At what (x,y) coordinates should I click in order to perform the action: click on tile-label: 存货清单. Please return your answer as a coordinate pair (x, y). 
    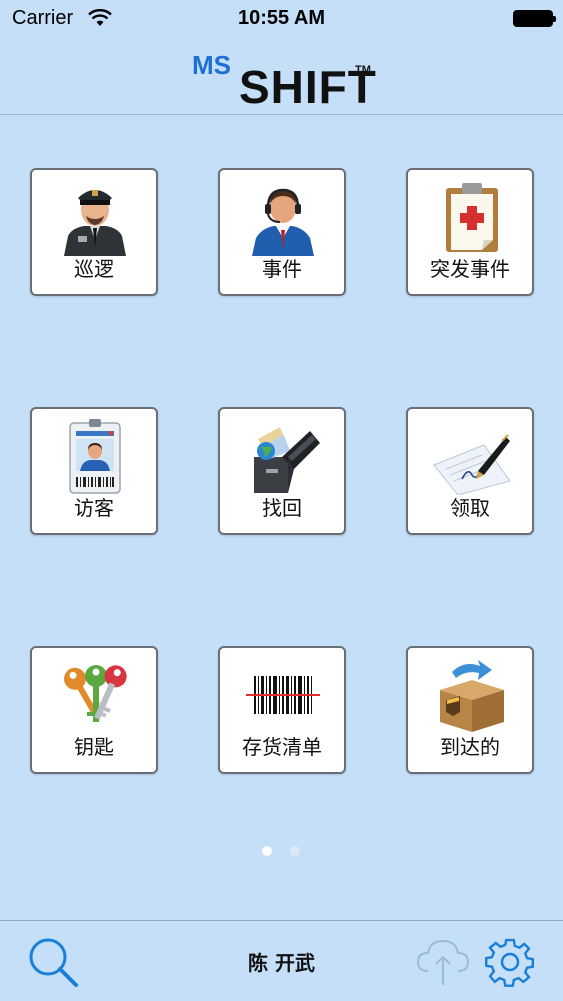
    Looking at the image, I should click on (282, 747).